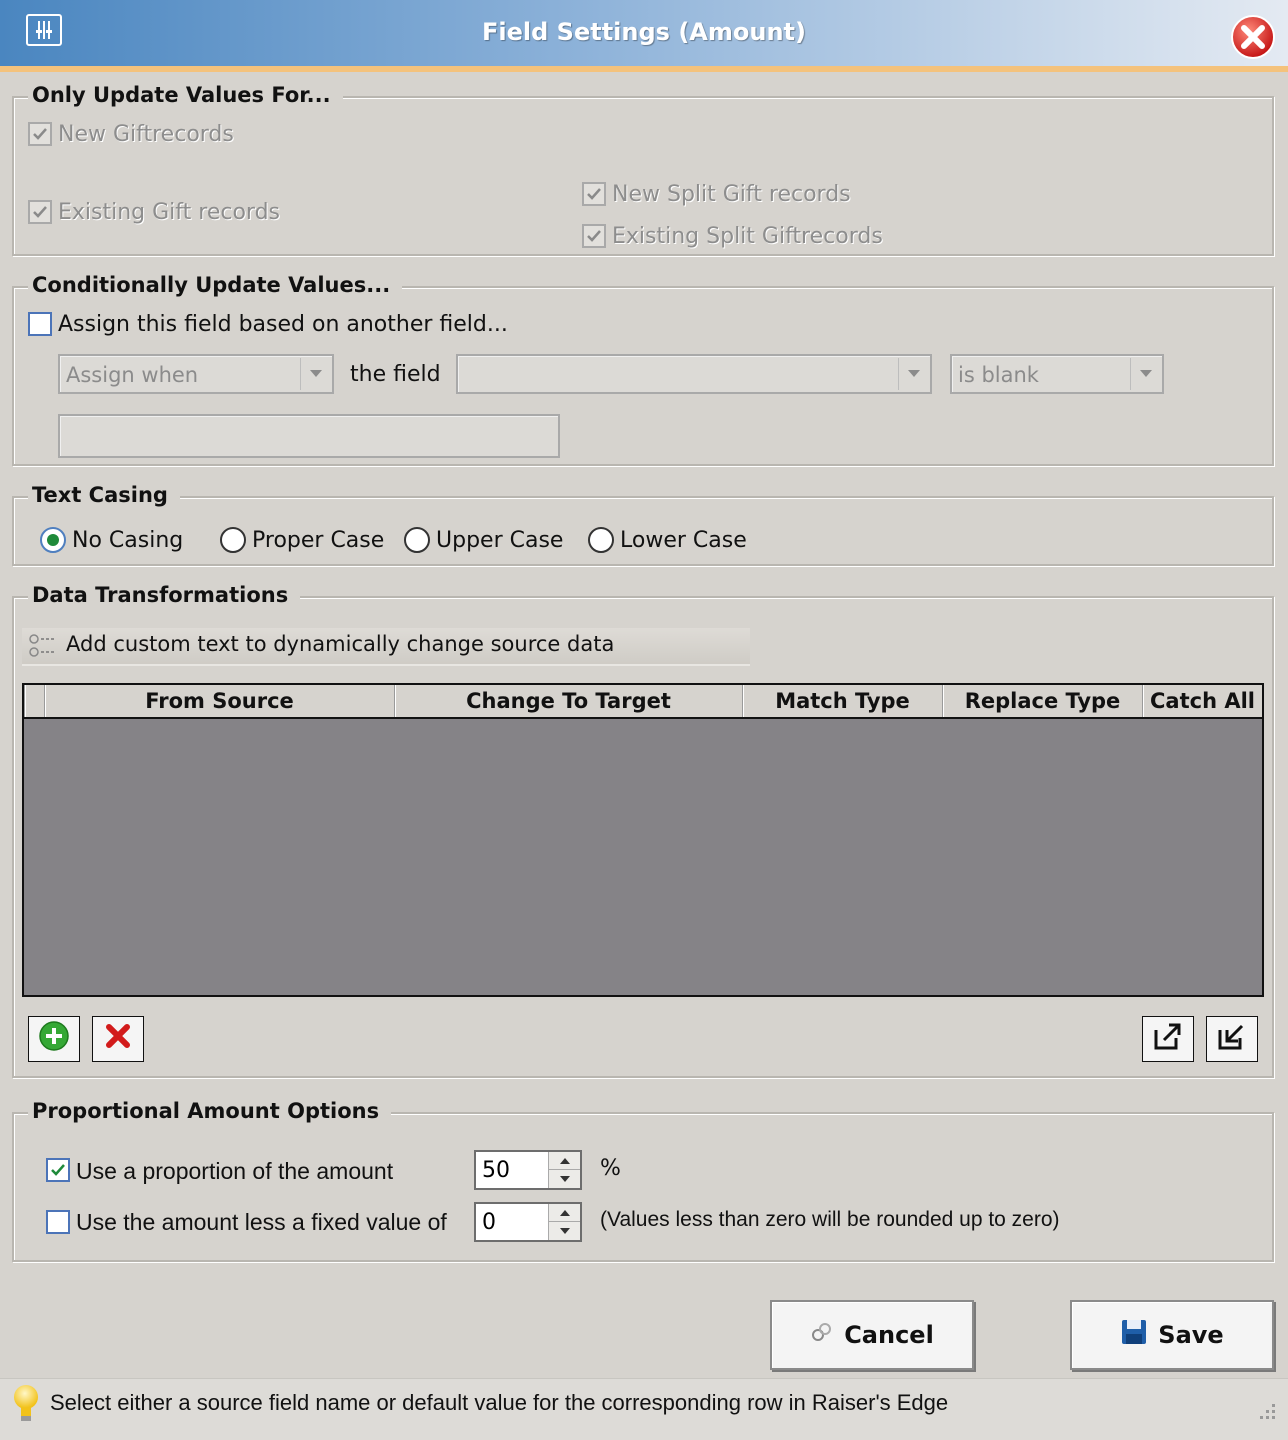 The image size is (1288, 1440). What do you see at coordinates (210, 1111) in the screenshot?
I see `proportional-legend: Proportional Amount Options` at bounding box center [210, 1111].